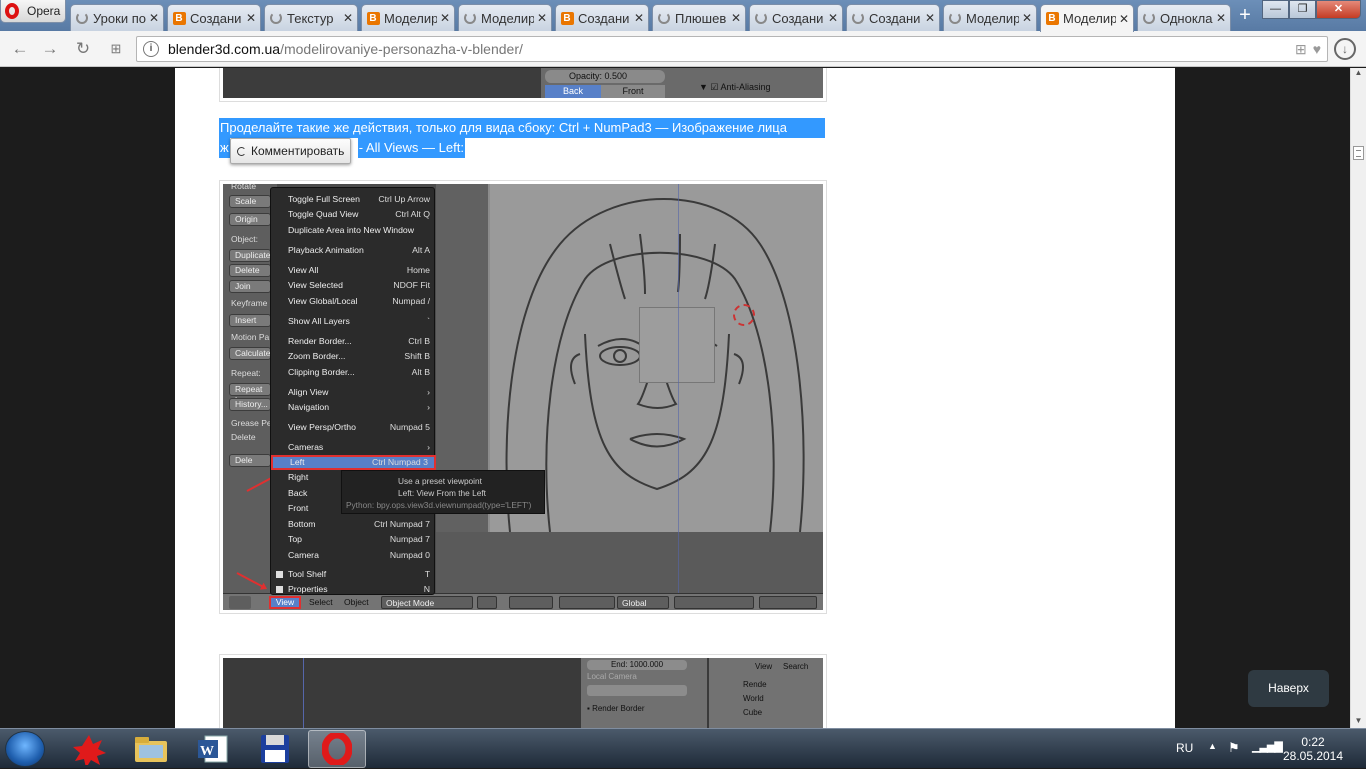 Image resolution: width=1366 pixels, height=769 pixels. I want to click on back-to-top-button: Наверх, so click(1288, 688).